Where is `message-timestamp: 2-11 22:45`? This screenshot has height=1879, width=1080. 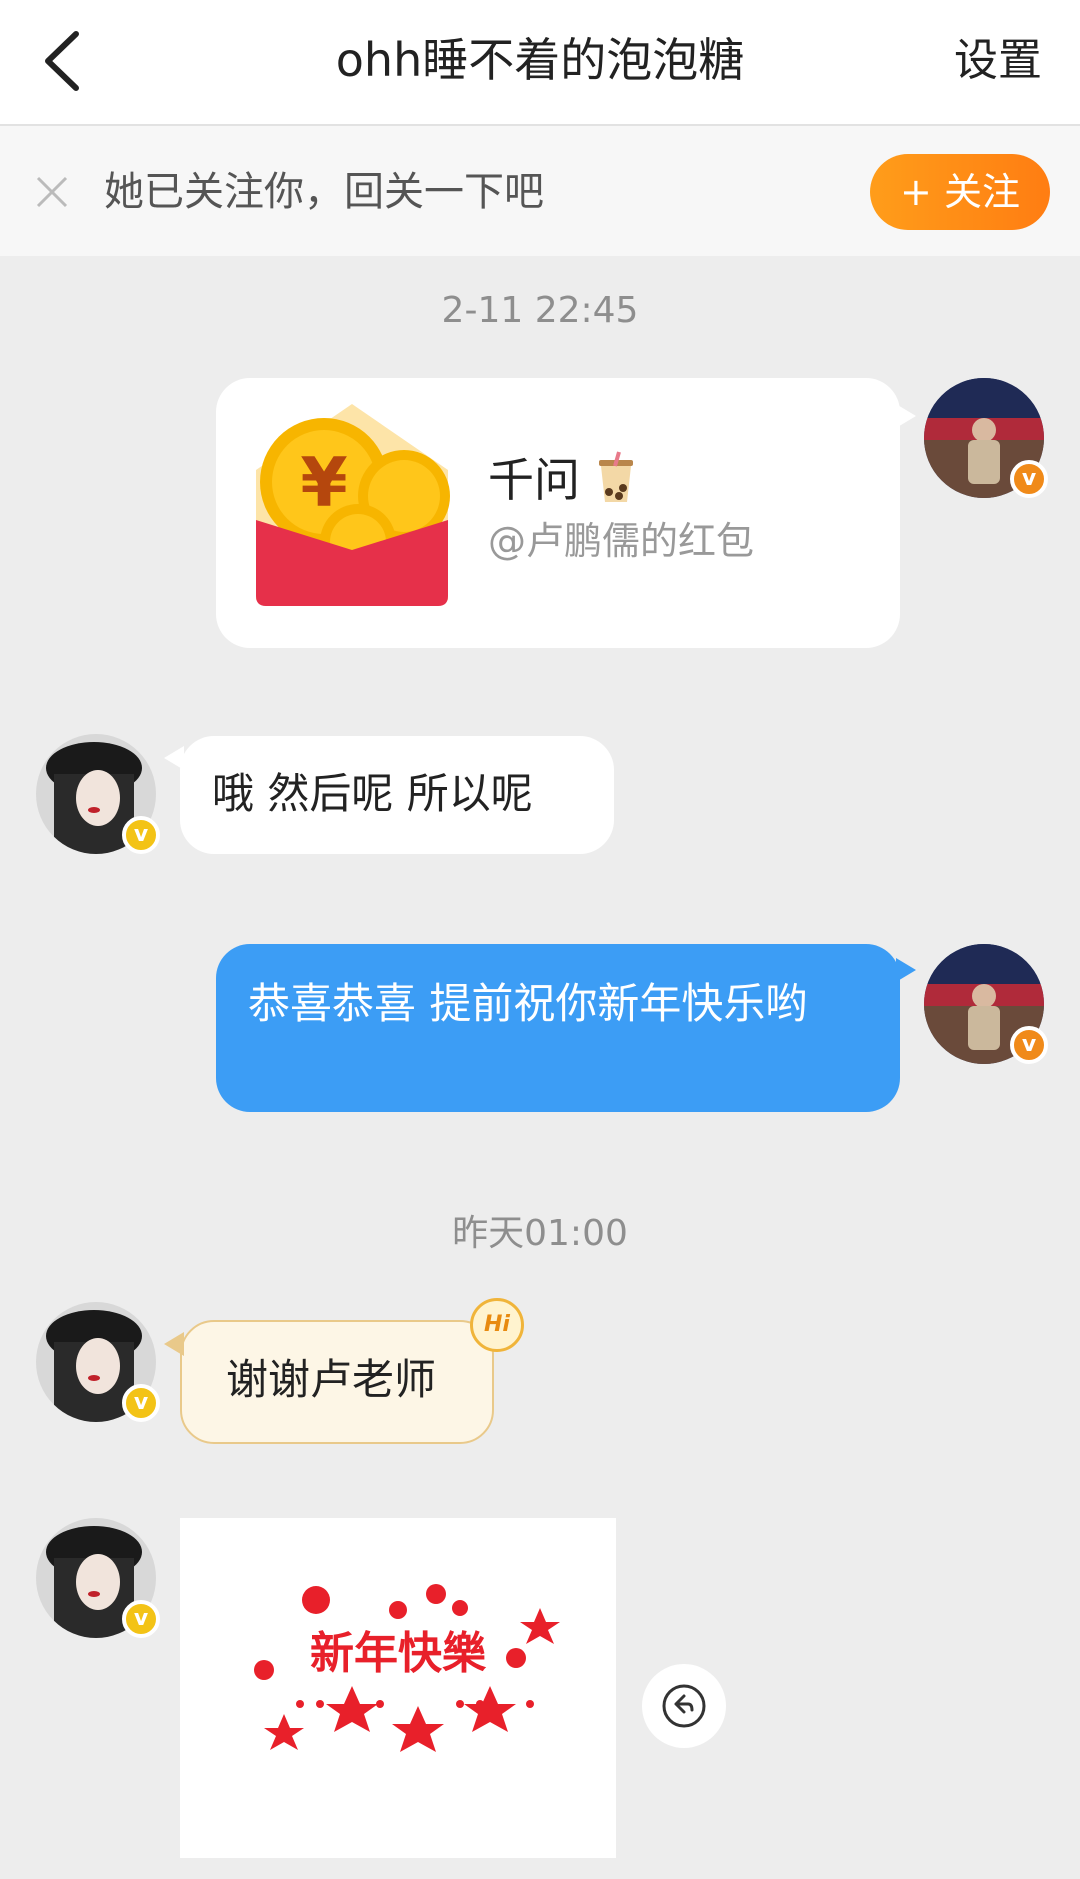 message-timestamp: 2-11 22:45 is located at coordinates (540, 310).